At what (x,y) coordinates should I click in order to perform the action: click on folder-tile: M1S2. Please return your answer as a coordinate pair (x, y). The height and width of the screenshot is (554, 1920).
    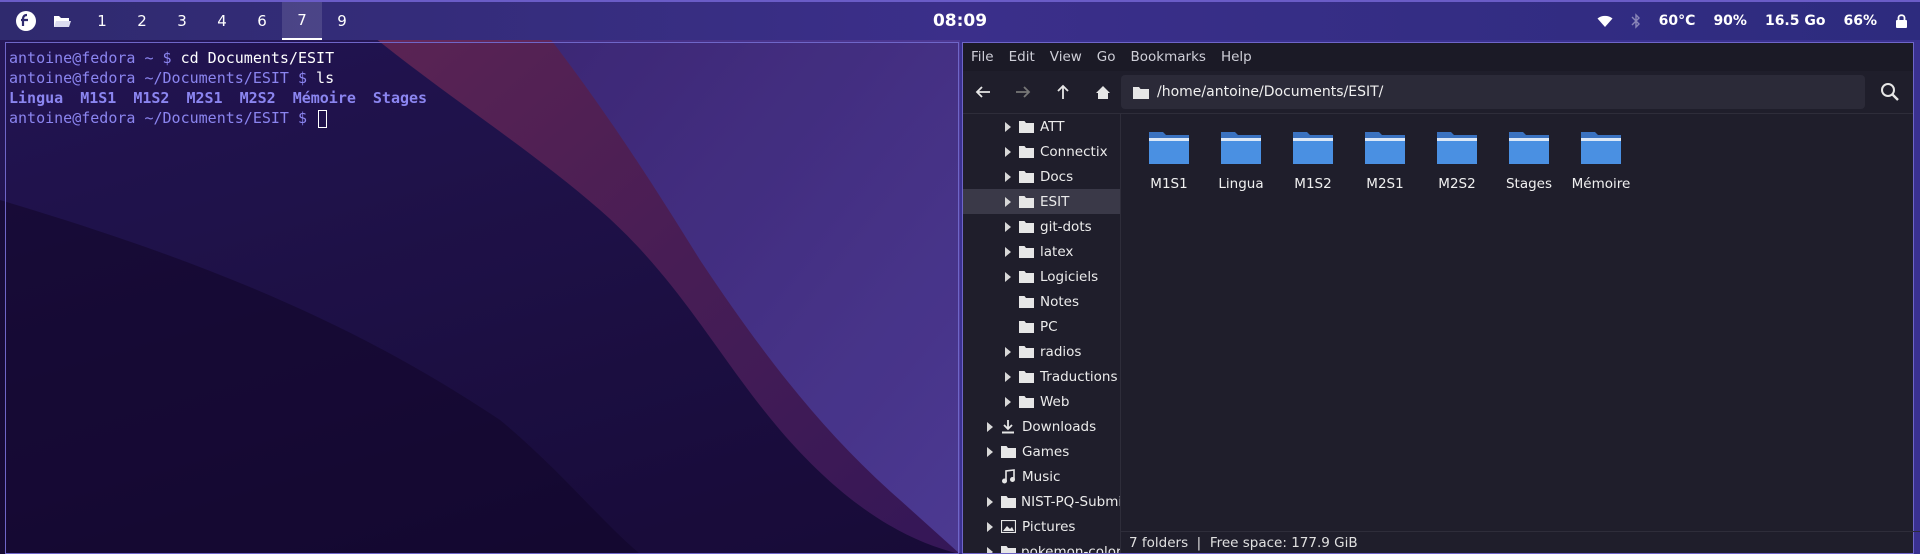
    Looking at the image, I should click on (1313, 159).